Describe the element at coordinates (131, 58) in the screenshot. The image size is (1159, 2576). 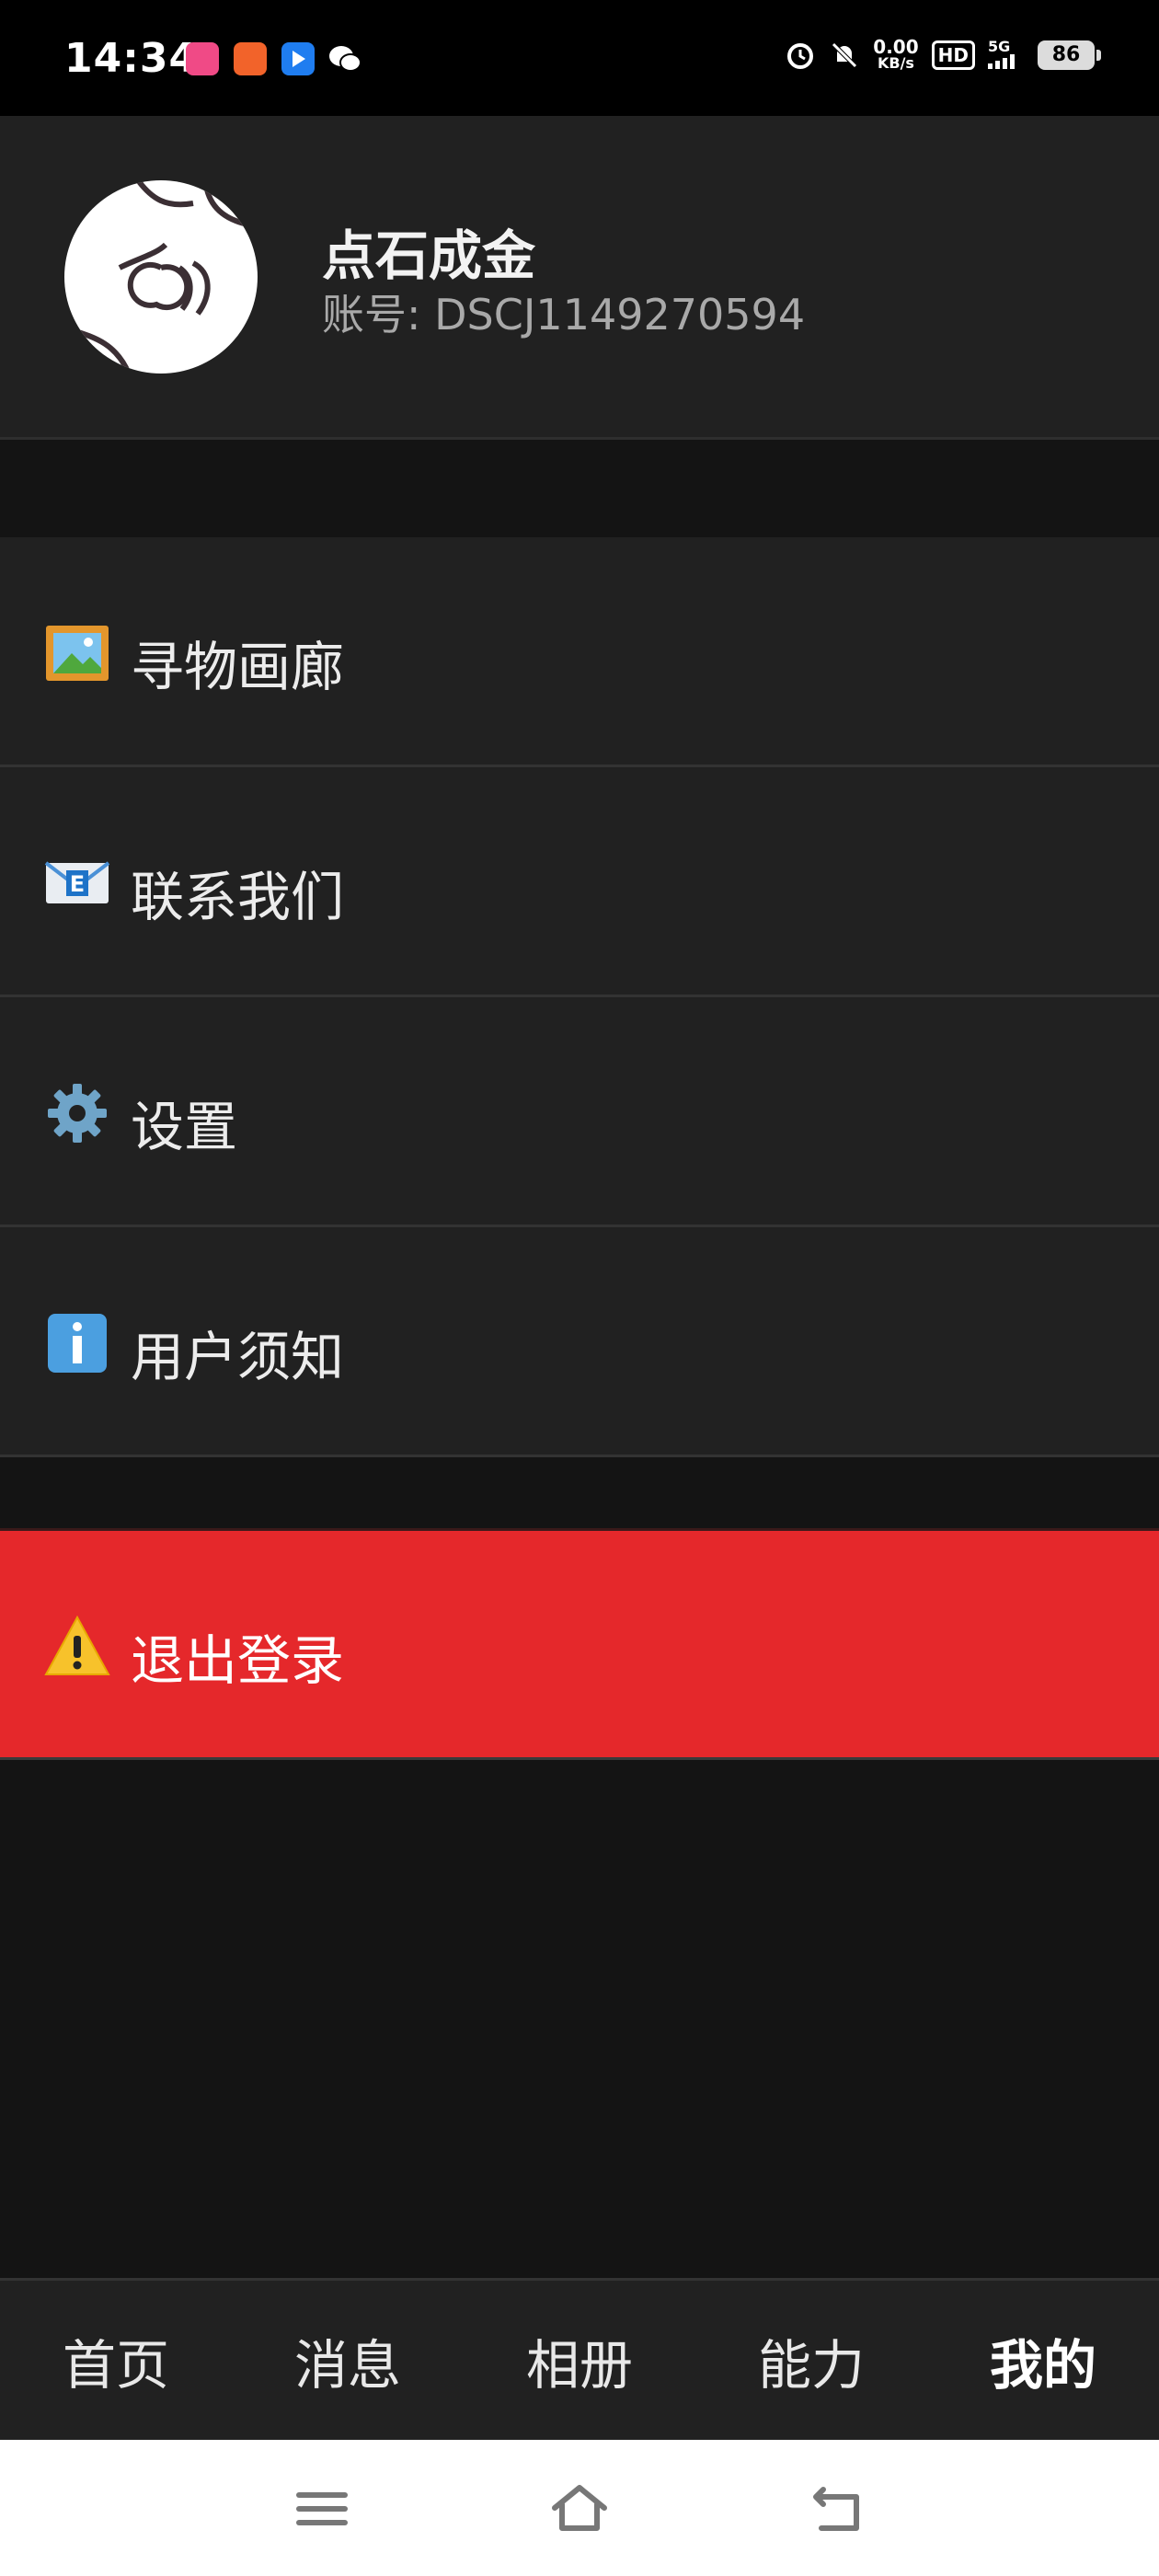
I see `status-time: 14:34` at that location.